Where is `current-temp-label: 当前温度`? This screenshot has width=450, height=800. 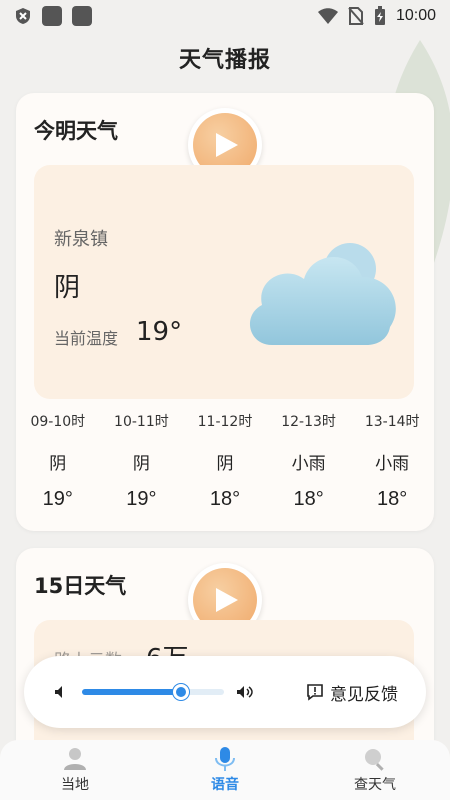
current-temp-label: 当前温度 is located at coordinates (86, 338).